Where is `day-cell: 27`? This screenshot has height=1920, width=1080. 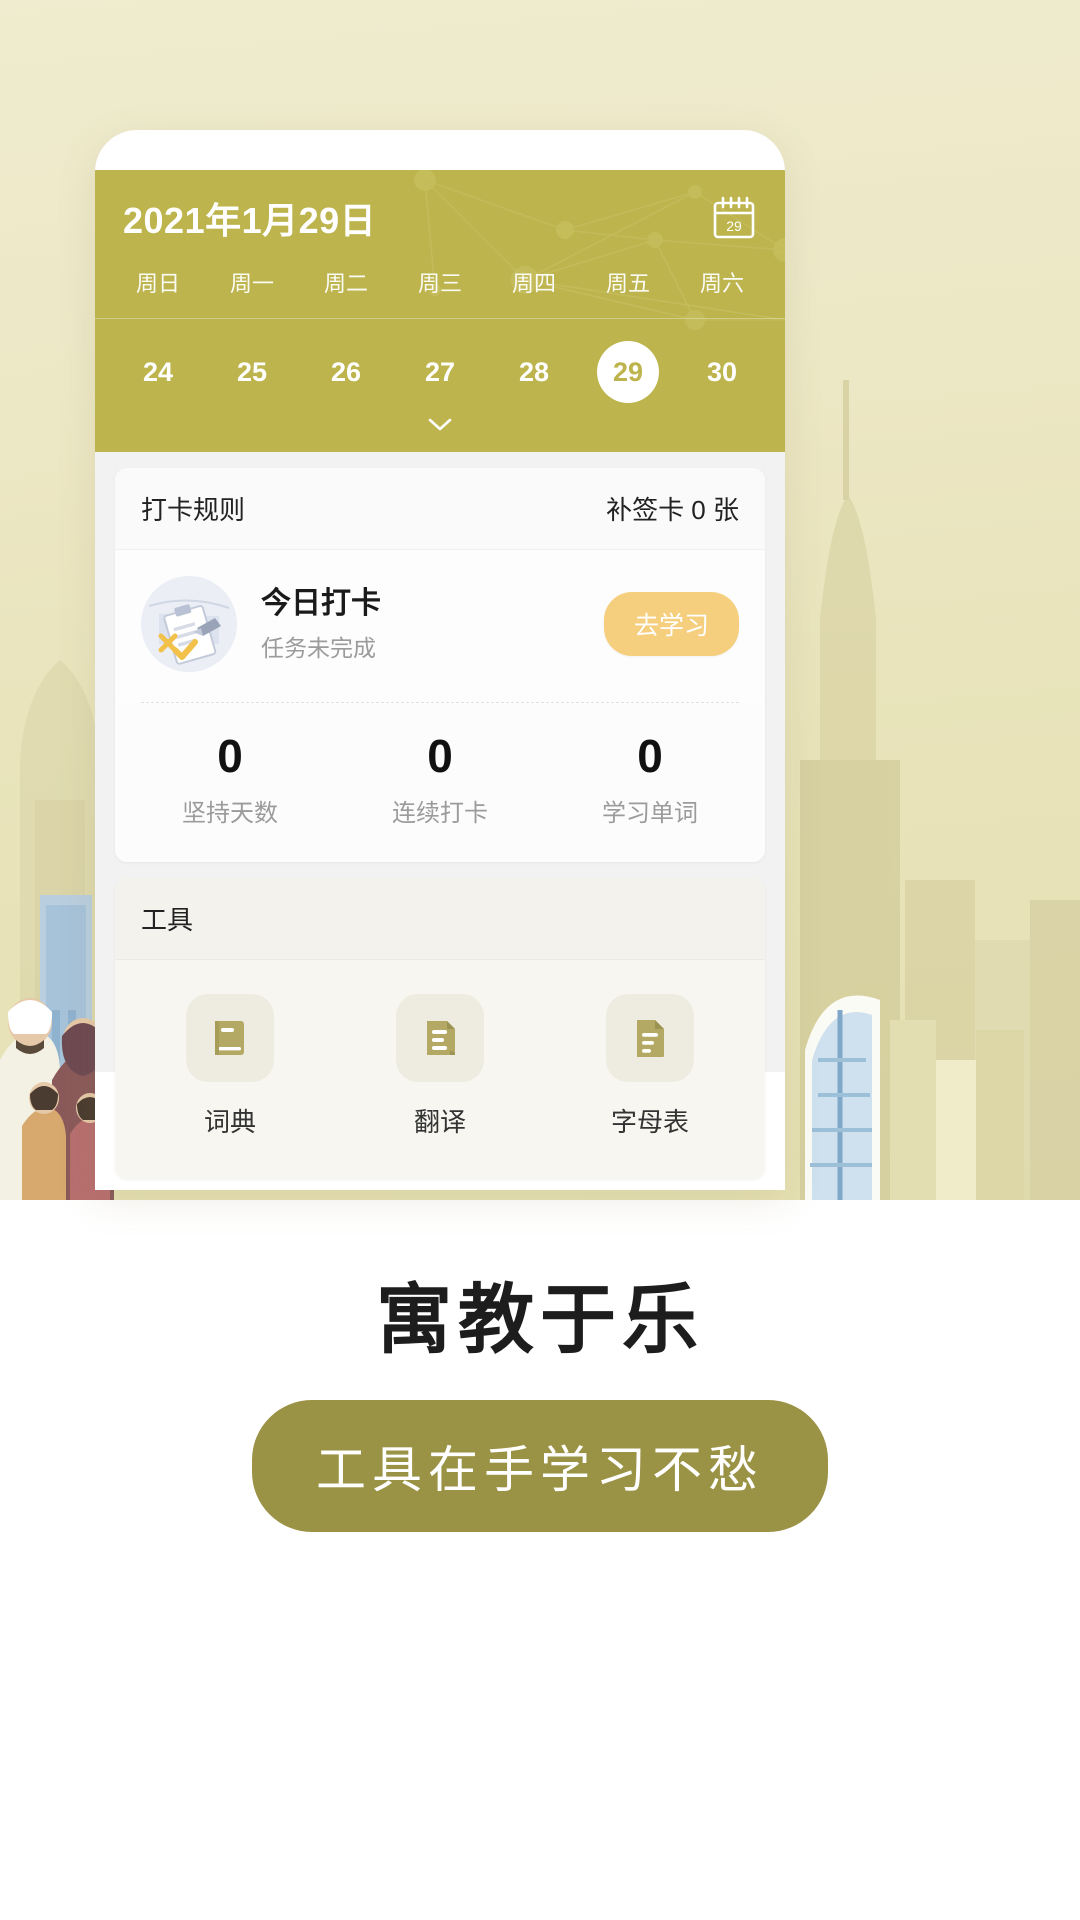 day-cell: 27 is located at coordinates (440, 372).